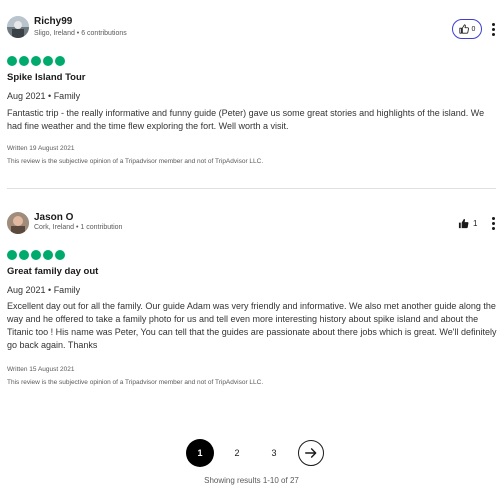 The width and height of the screenshot is (503, 490). Describe the element at coordinates (41, 148) in the screenshot. I see `written-date: Written 19 August 2021` at that location.